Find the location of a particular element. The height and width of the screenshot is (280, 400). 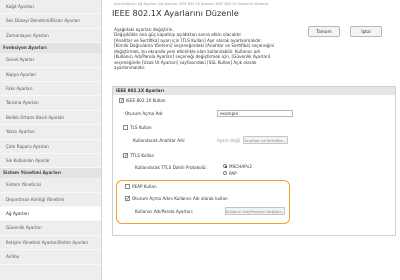

key-value: Ayarlı değil is located at coordinates (229, 140).